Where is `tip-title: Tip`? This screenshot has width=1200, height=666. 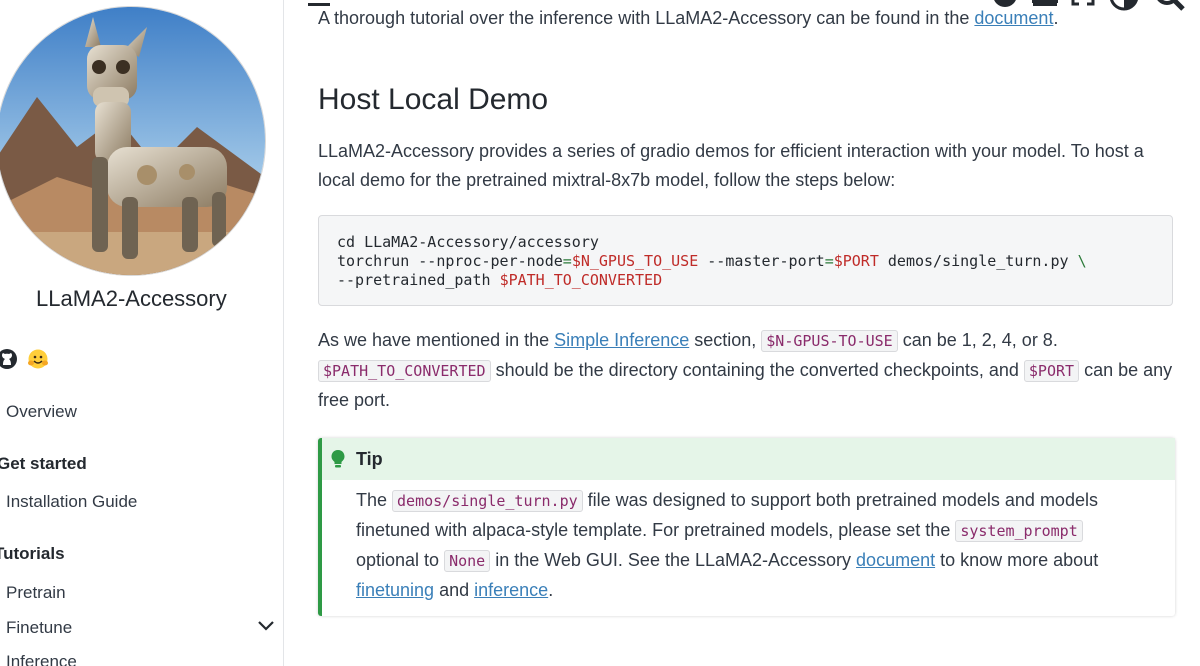 tip-title: Tip is located at coordinates (369, 458).